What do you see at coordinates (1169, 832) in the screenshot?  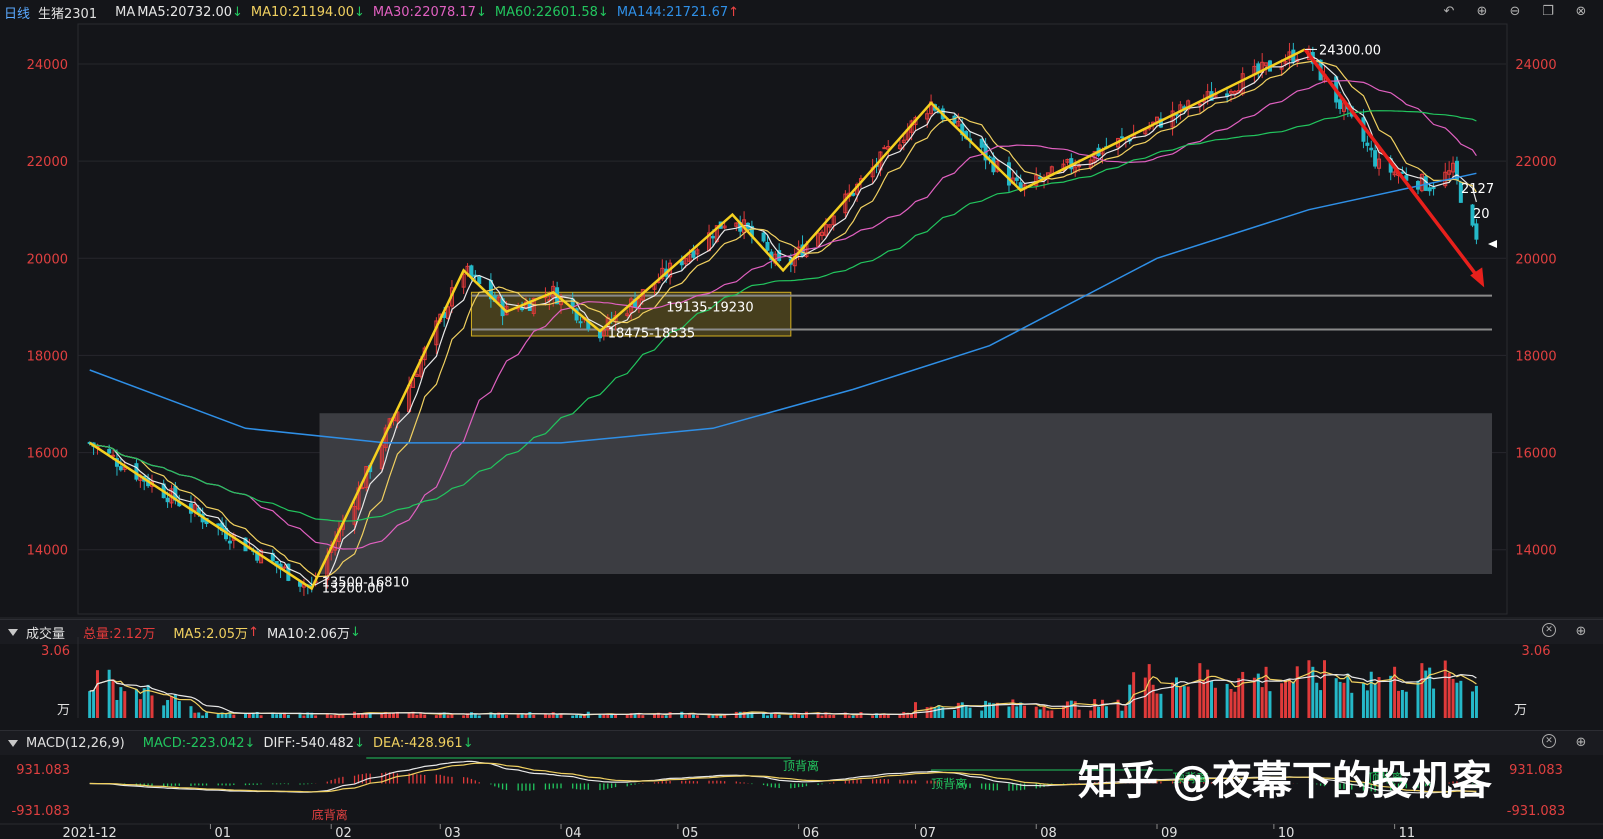 I see `x-axis-label: 09` at bounding box center [1169, 832].